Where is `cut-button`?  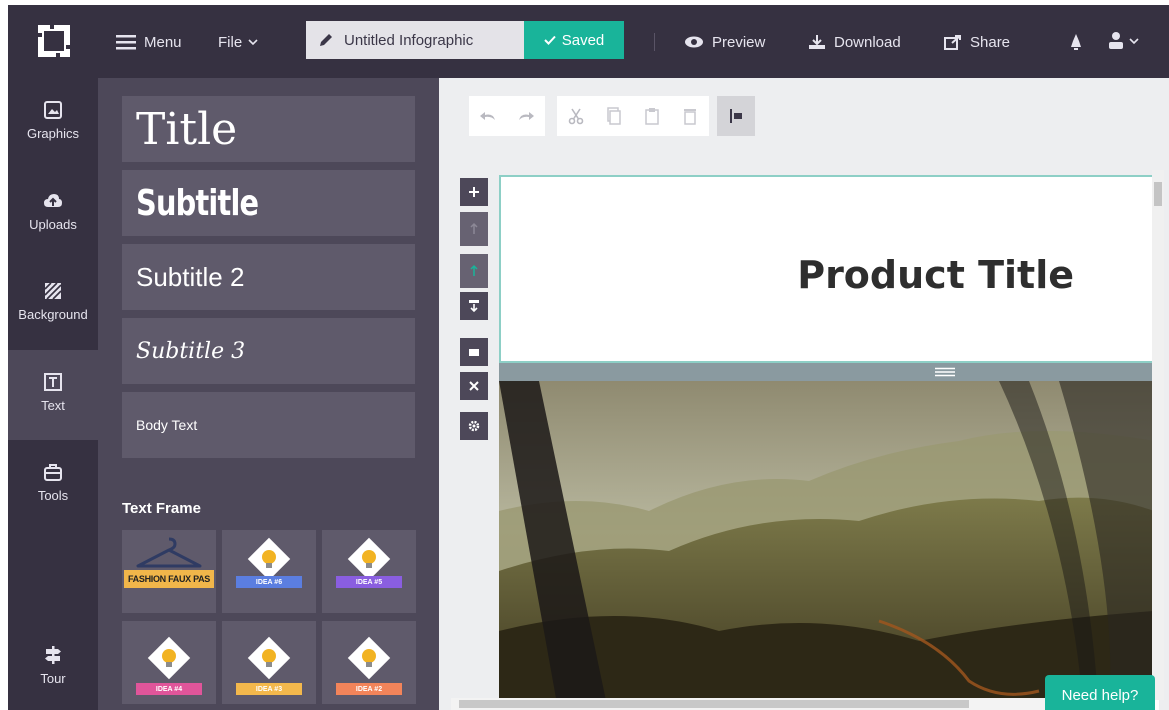 cut-button is located at coordinates (576, 116).